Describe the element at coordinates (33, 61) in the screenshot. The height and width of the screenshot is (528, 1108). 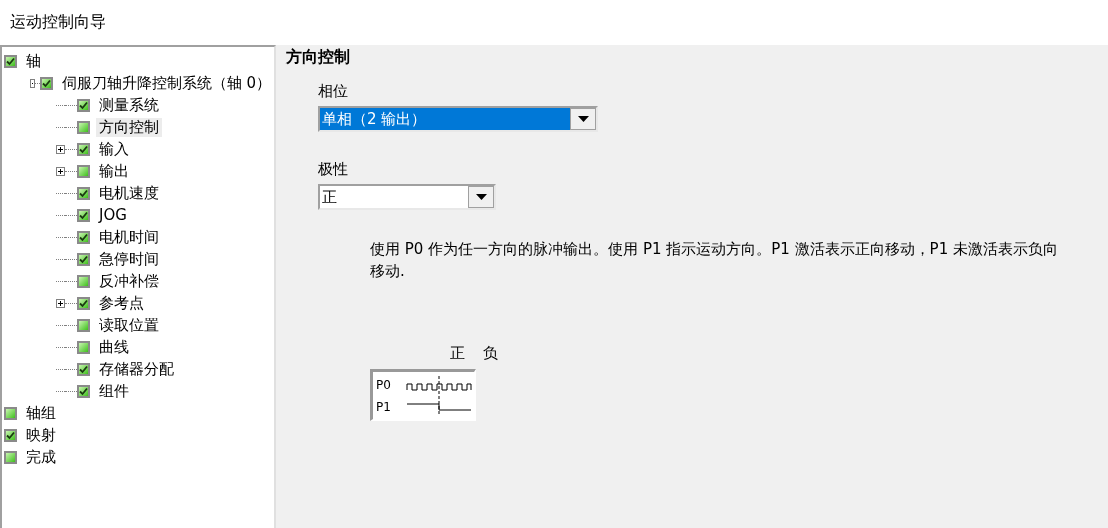
I see `tree-item: 轴` at that location.